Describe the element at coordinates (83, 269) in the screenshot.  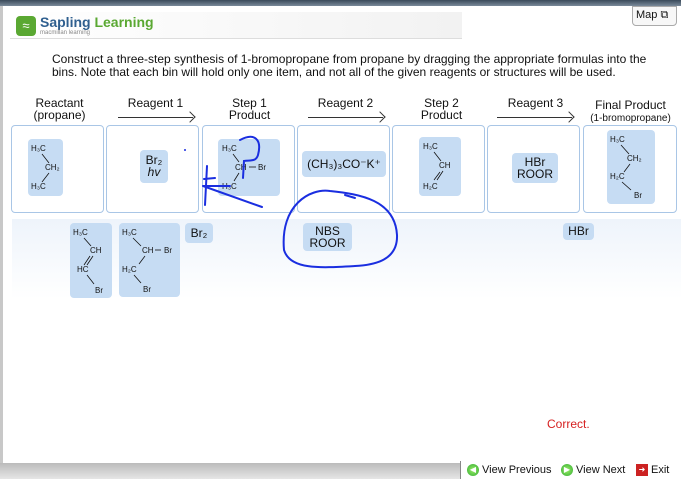
I see `svg-text: HC` at that location.